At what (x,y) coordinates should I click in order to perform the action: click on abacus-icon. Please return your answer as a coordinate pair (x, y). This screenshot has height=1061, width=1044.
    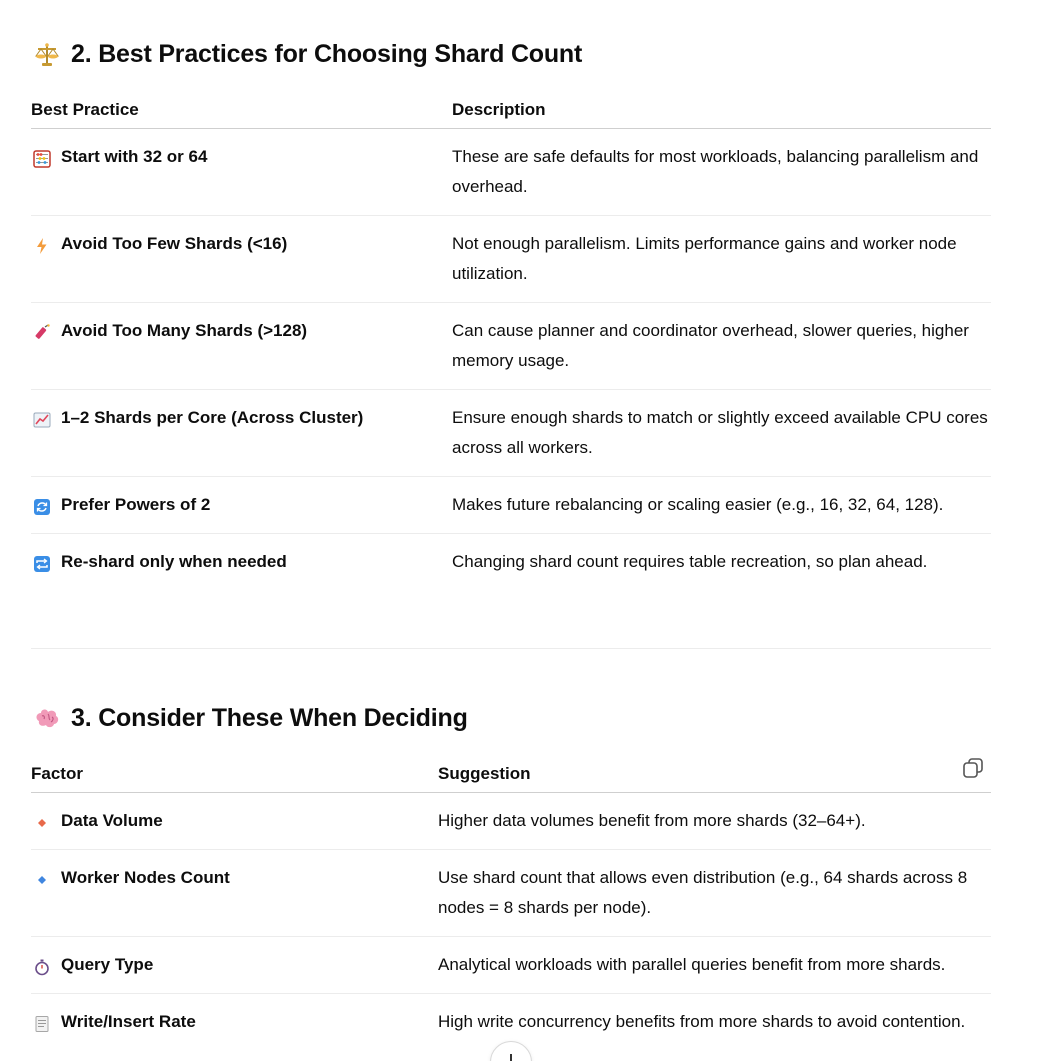
    Looking at the image, I should click on (42, 158).